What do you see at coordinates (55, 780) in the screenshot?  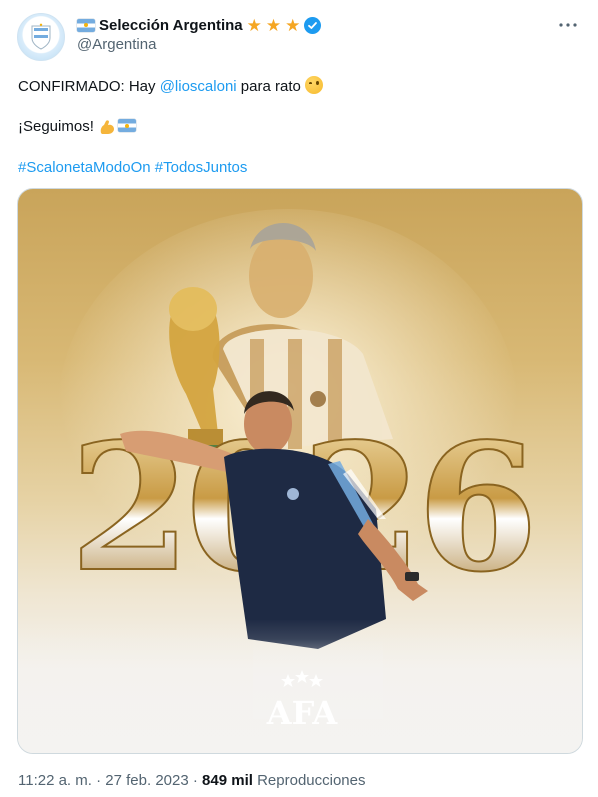 I see `tweet-time: 11:22 a. m.` at bounding box center [55, 780].